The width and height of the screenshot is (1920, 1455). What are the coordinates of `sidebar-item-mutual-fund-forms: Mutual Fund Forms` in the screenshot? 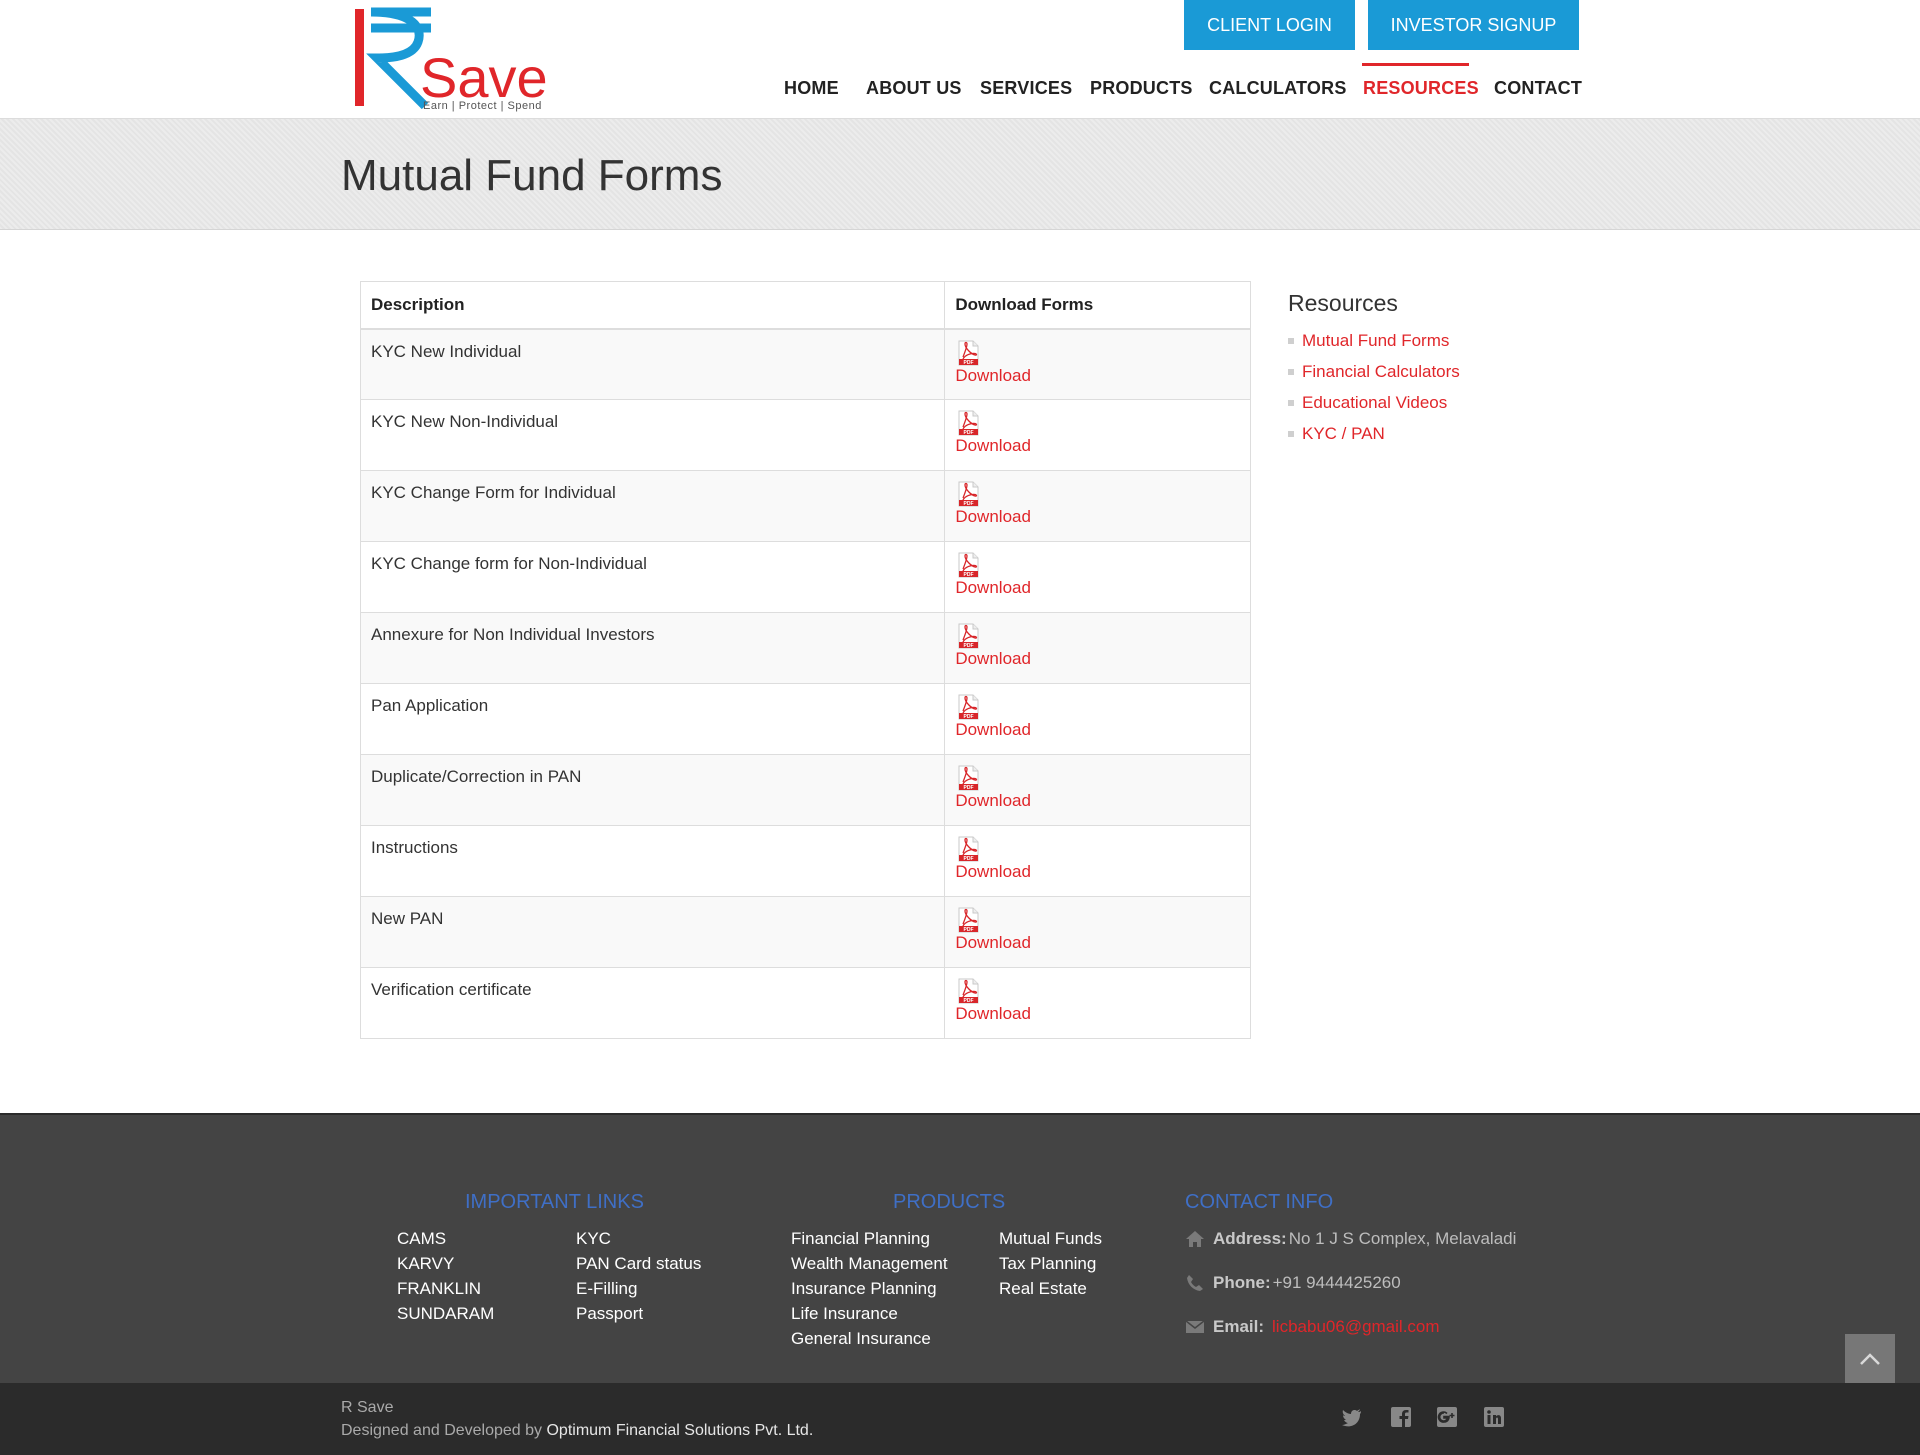 It's located at (1438, 346).